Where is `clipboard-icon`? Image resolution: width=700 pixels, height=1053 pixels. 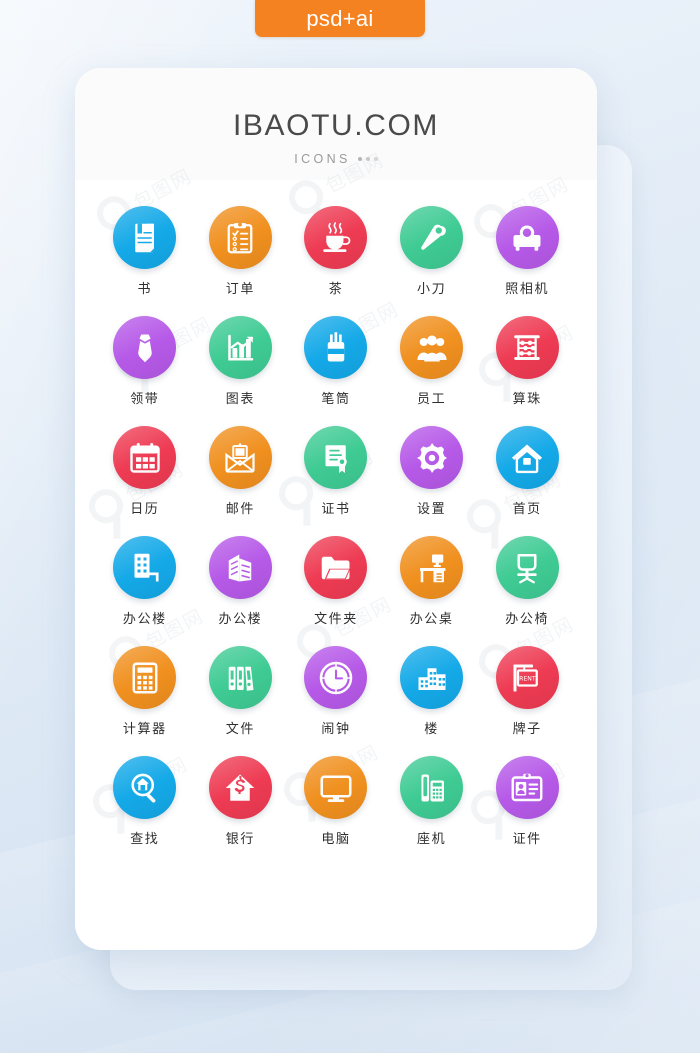
clipboard-icon is located at coordinates (240, 237).